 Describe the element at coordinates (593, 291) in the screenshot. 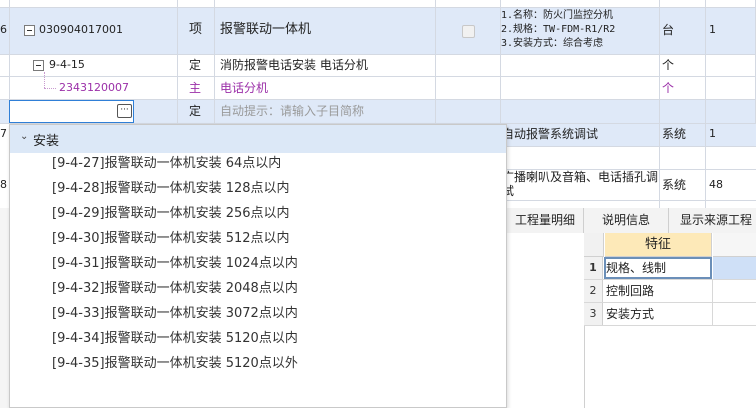

I see `feature-row-index: 2` at that location.